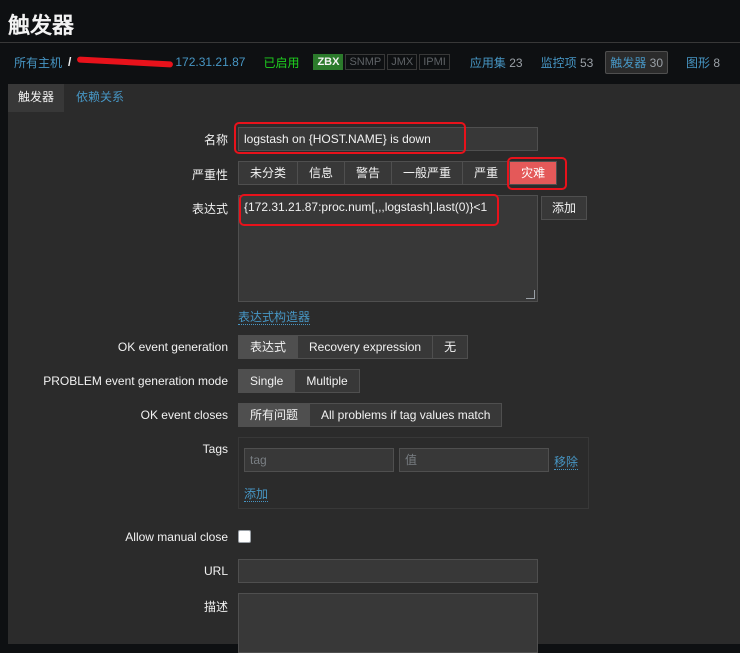 The height and width of the screenshot is (653, 740). I want to click on problem-mode-label: PROBLEM event generation mode, so click(135, 381).